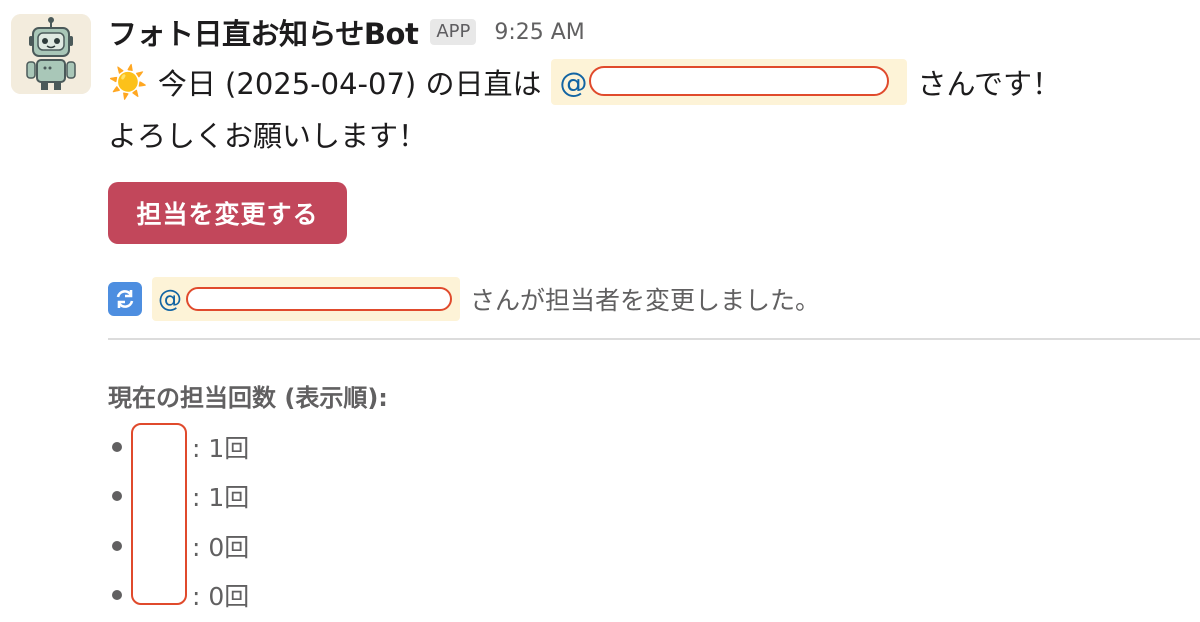 This screenshot has width=1200, height=622. What do you see at coordinates (263, 32) in the screenshot?
I see `bot-name: フォト日直お知らせBot` at bounding box center [263, 32].